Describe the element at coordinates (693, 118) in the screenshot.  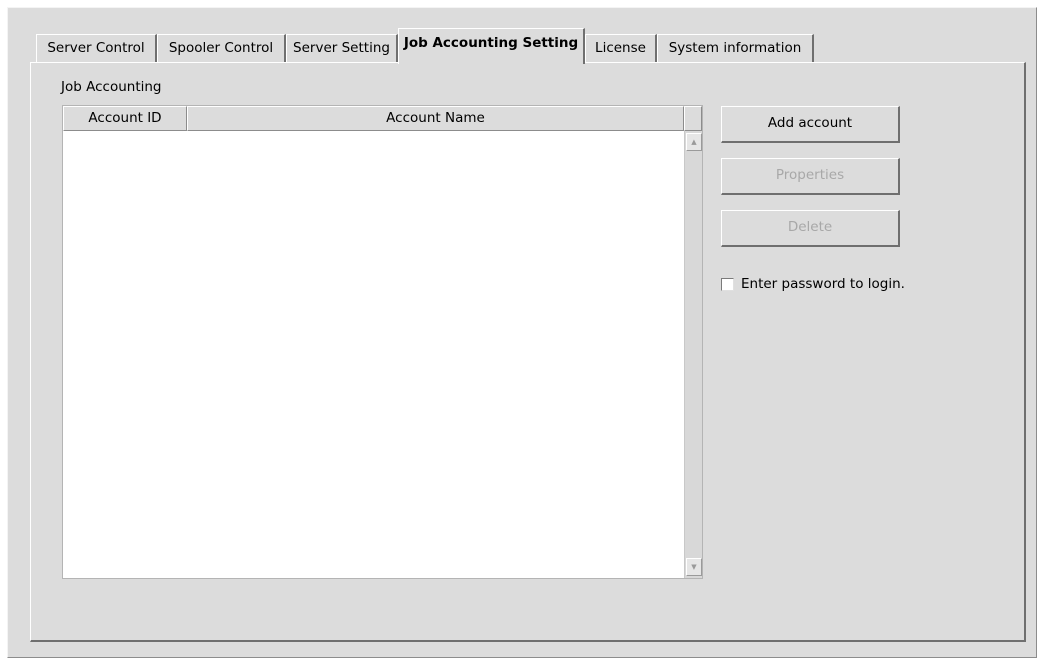
I see `header-corner` at that location.